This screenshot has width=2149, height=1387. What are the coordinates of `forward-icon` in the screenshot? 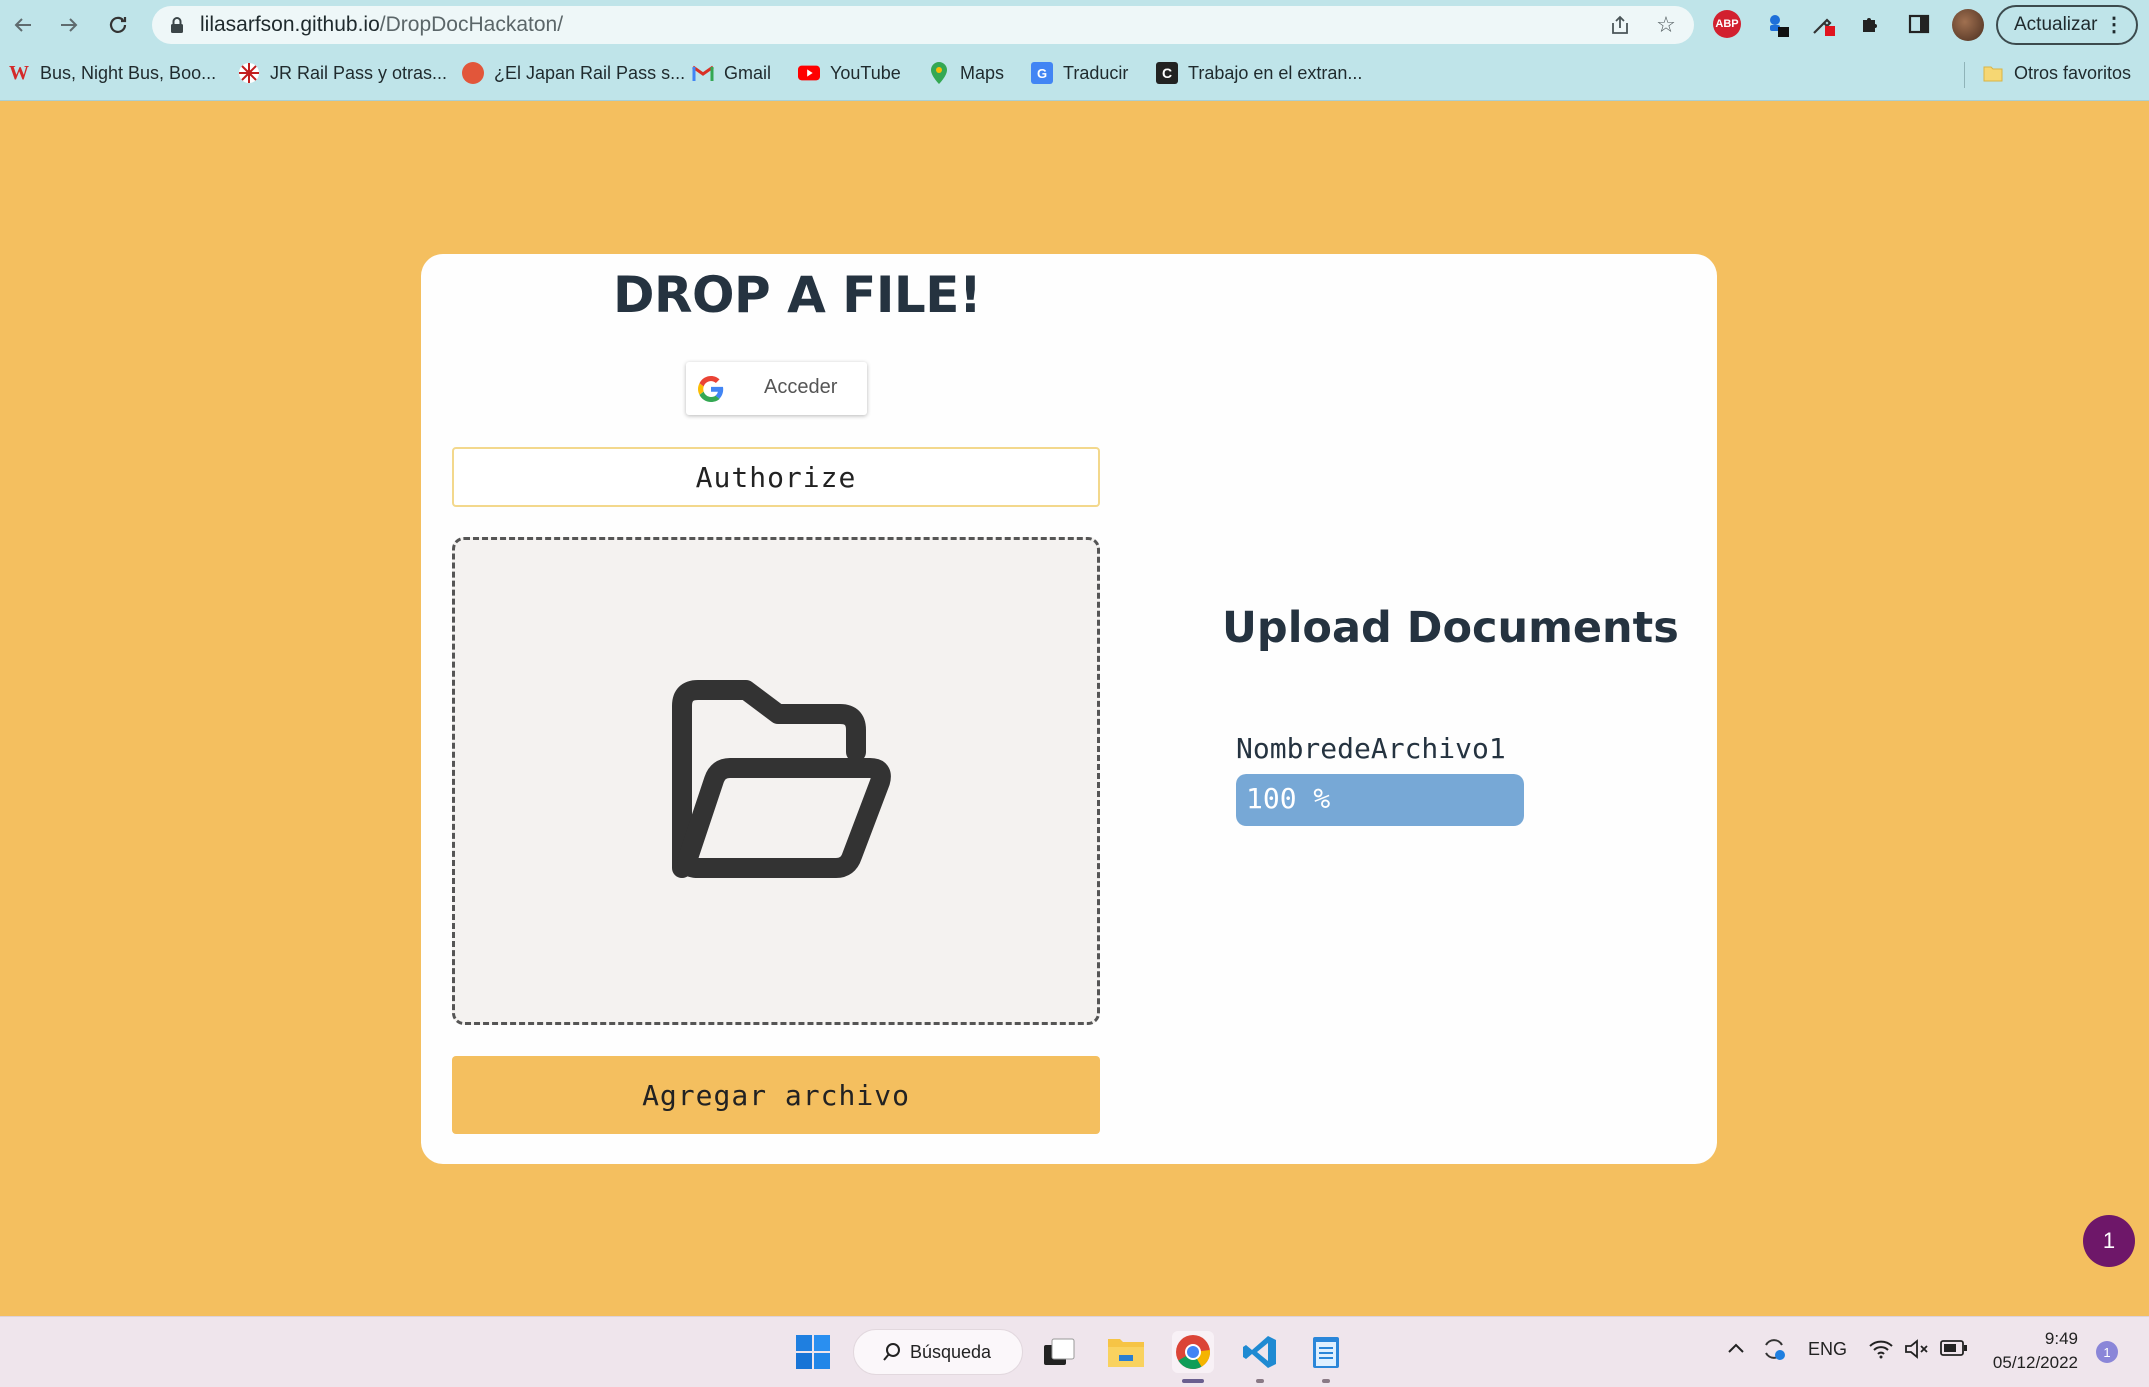 It's located at (69, 25).